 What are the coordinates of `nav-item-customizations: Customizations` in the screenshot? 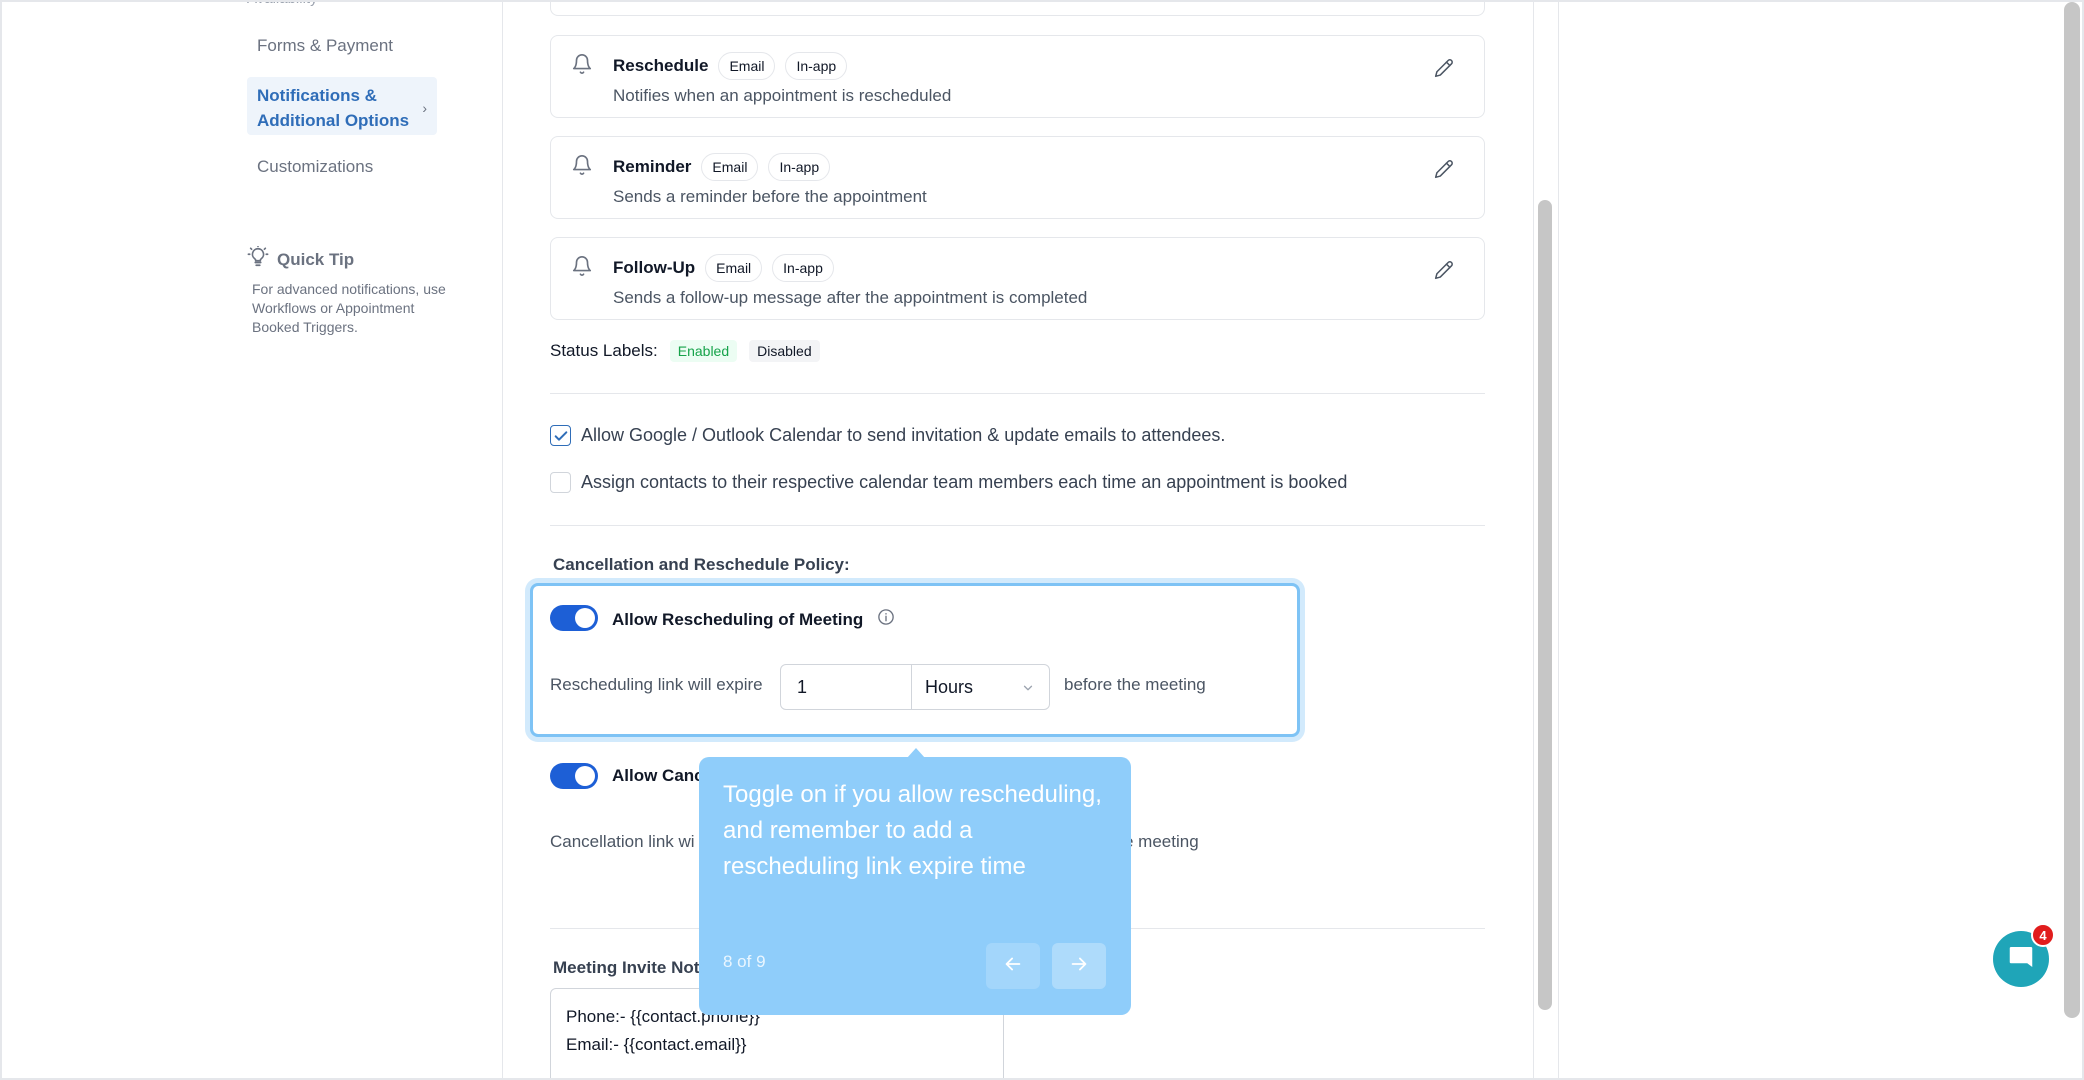 It's located at (315, 167).